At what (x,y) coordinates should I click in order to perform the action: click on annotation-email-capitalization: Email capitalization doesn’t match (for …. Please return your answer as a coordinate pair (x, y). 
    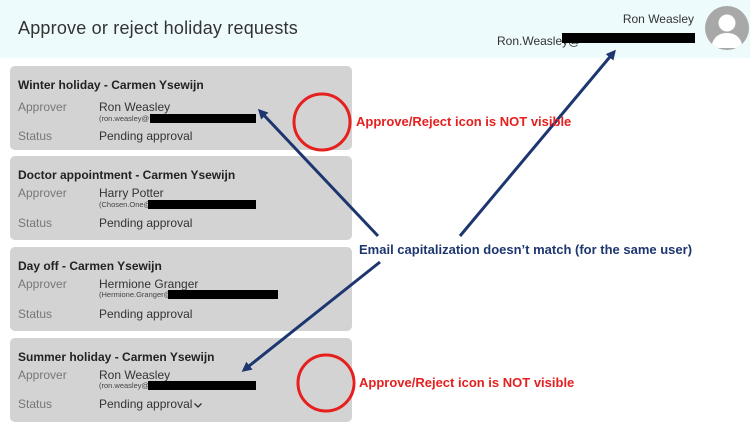
    Looking at the image, I should click on (526, 249).